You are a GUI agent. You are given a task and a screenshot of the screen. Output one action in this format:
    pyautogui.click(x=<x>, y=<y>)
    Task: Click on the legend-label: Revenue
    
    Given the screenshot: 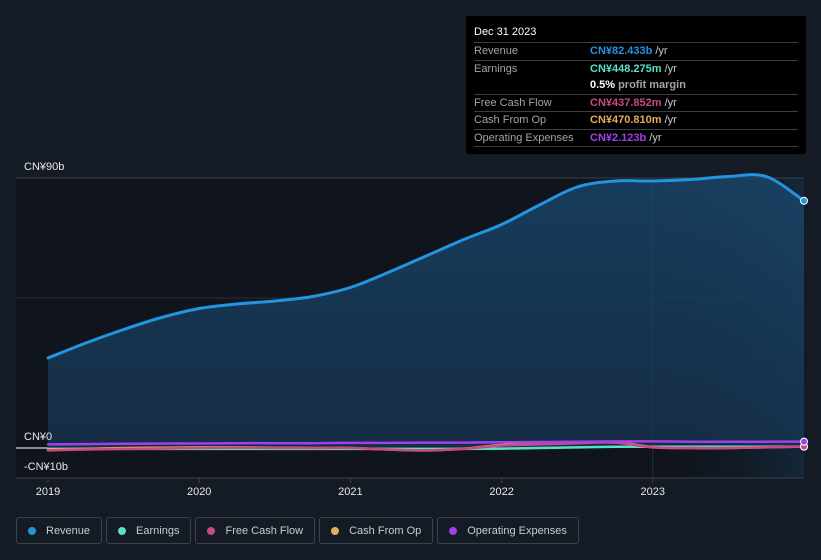 What is the action you would take?
    pyautogui.click(x=68, y=530)
    